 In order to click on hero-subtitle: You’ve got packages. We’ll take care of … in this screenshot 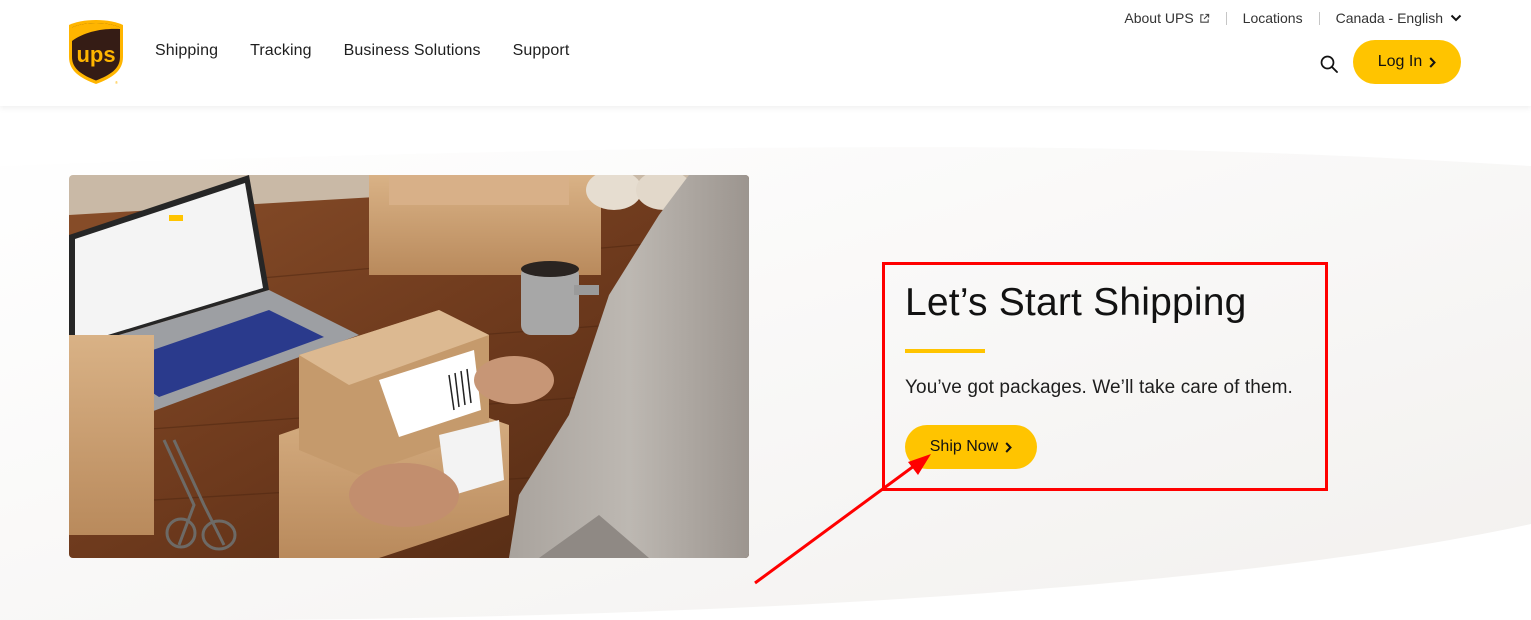, I will do `click(1099, 387)`.